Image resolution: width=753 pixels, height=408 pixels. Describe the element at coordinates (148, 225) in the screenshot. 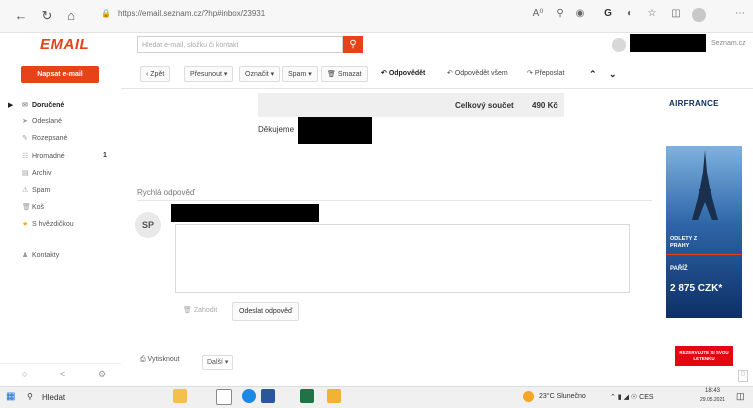

I see `avatar: SP` at that location.